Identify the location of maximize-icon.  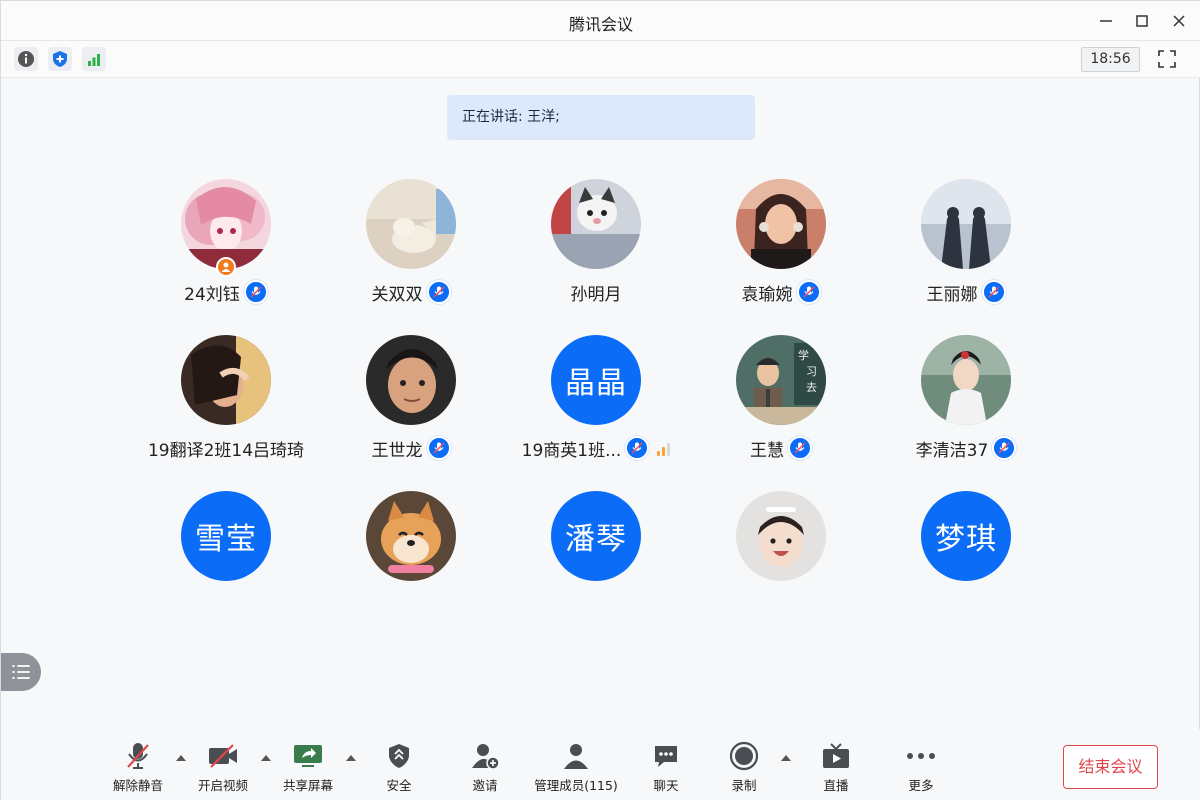
(1142, 21).